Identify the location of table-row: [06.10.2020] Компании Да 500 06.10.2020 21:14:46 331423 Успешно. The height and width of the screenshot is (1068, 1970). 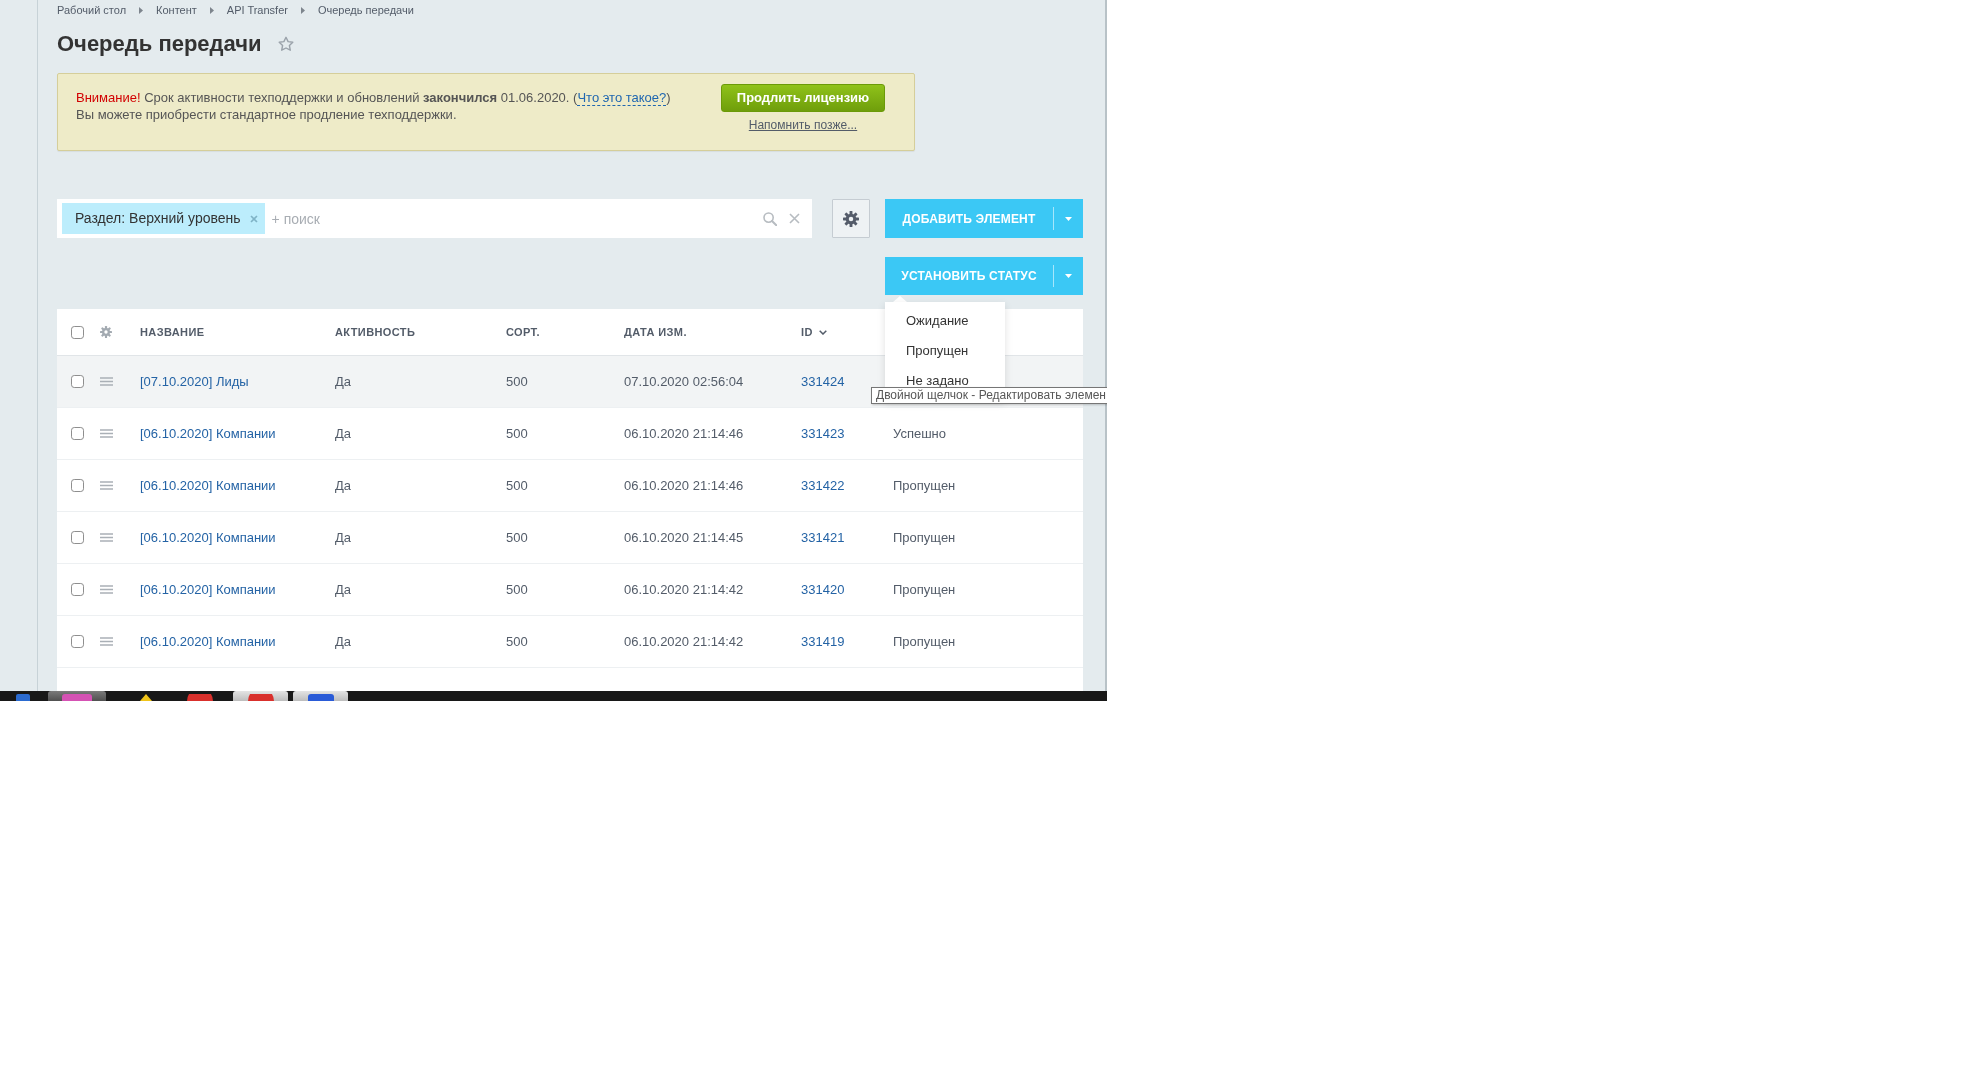
(570, 434).